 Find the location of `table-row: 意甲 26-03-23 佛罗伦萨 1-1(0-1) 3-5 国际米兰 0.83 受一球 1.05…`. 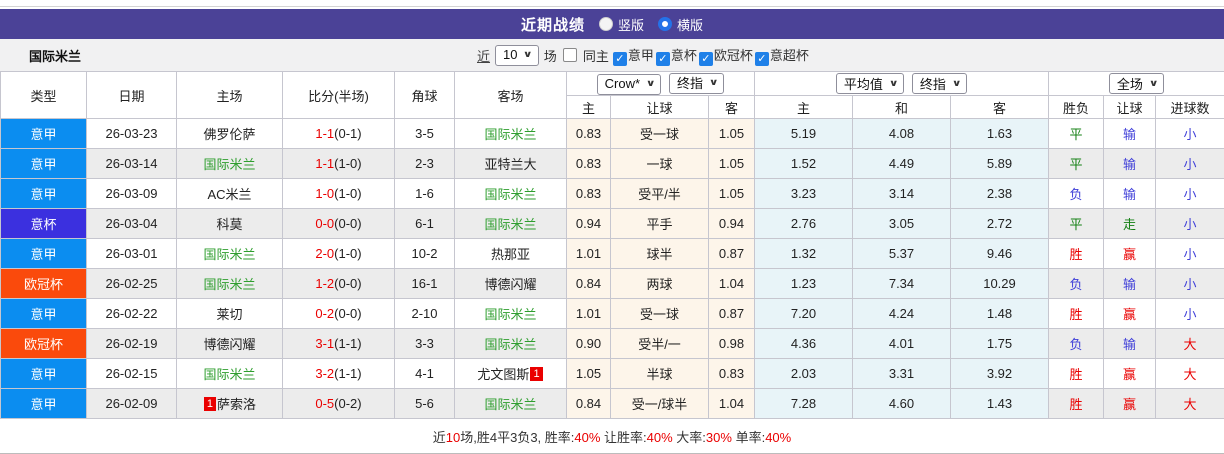

table-row: 意甲 26-03-23 佛罗伦萨 1-1(0-1) 3-5 国际米兰 0.83 受一球 1.05… is located at coordinates (612, 133).